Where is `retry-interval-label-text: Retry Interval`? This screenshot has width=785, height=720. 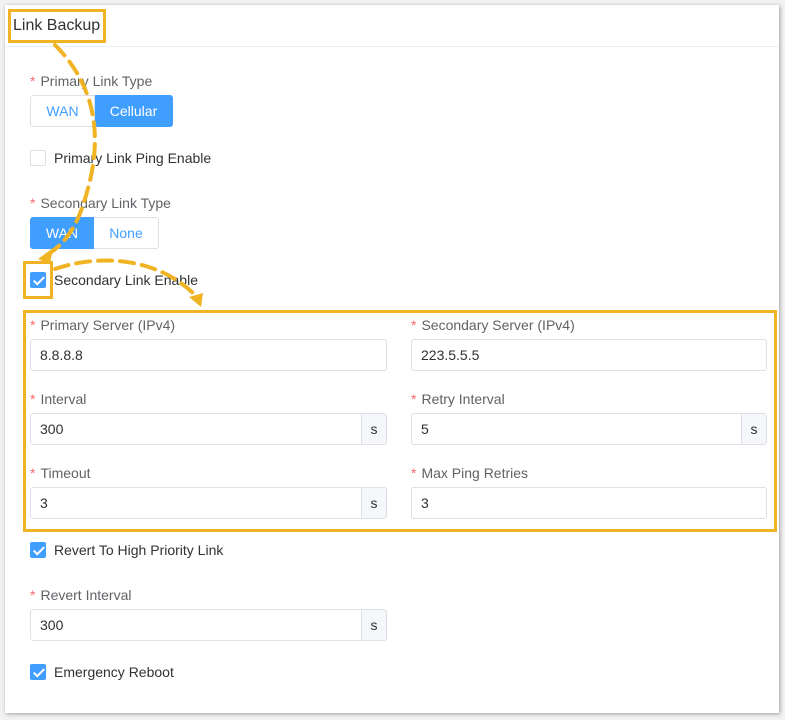 retry-interval-label-text: Retry Interval is located at coordinates (463, 399).